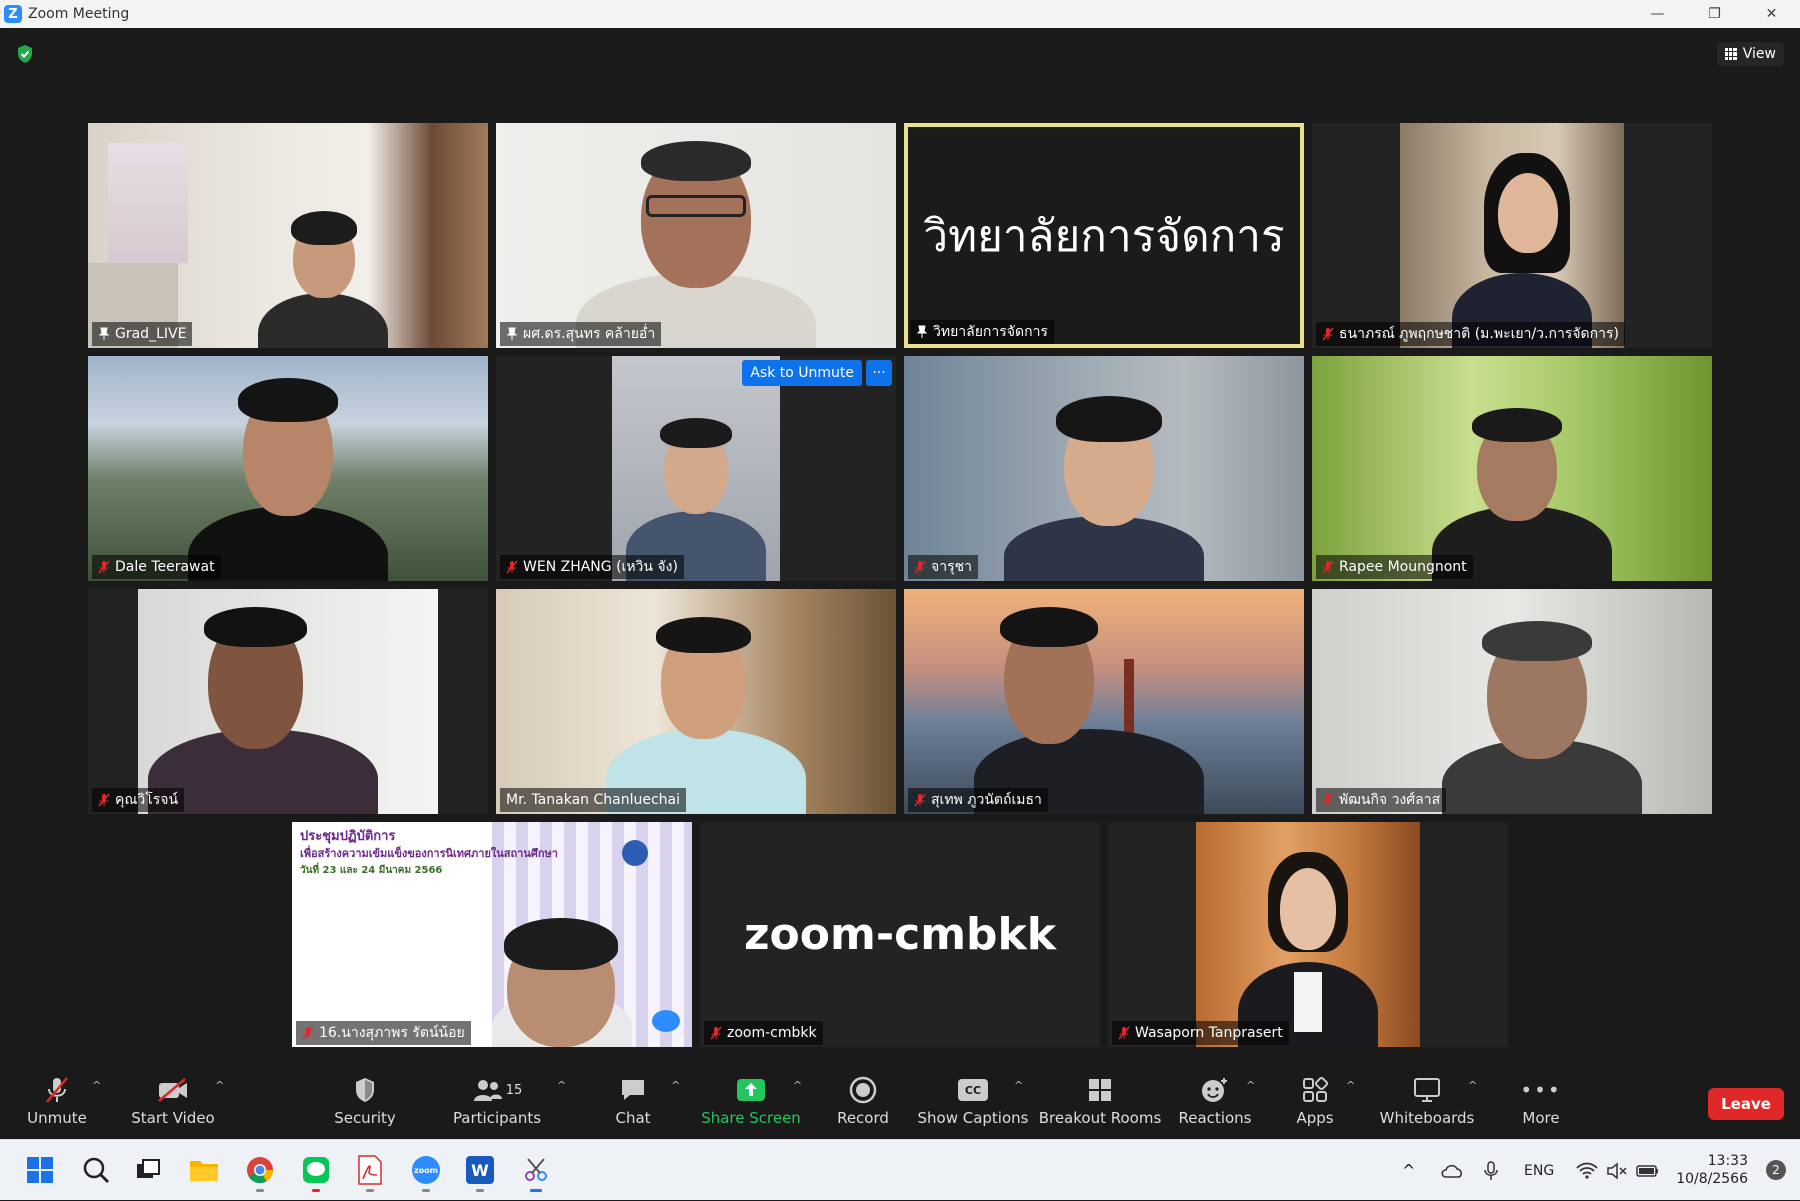 Image resolution: width=1800 pixels, height=1201 pixels. I want to click on grid-icon, so click(1730, 54).